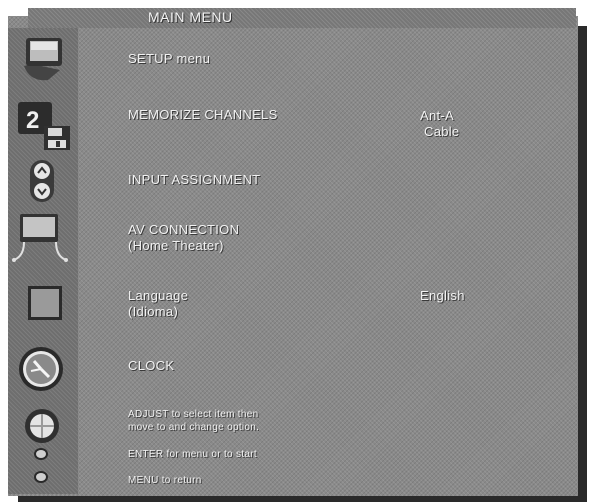 Image resolution: width=597 pixels, height=503 pixels. I want to click on joystick-icon, so click(42, 428).